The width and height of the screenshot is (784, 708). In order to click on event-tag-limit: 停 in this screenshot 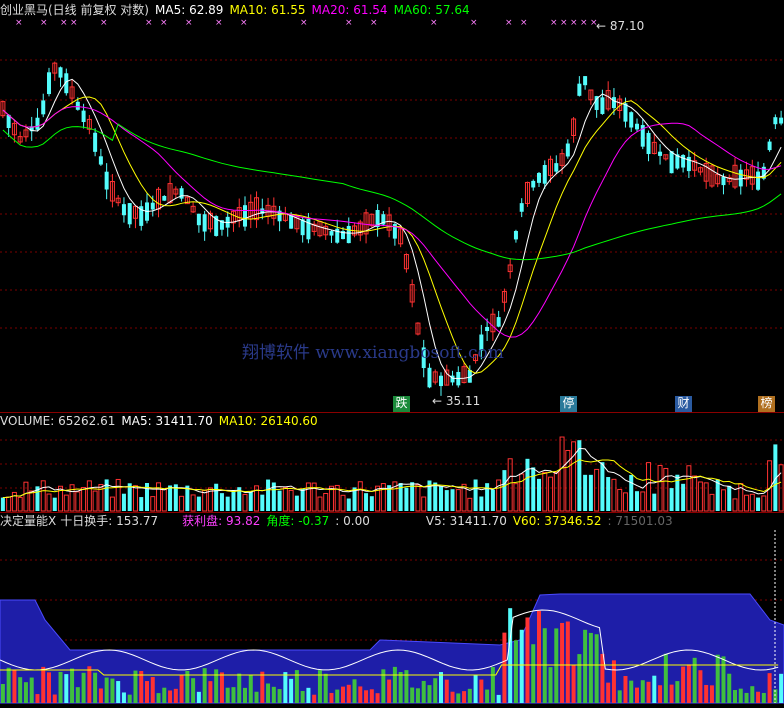, I will do `click(568, 404)`.